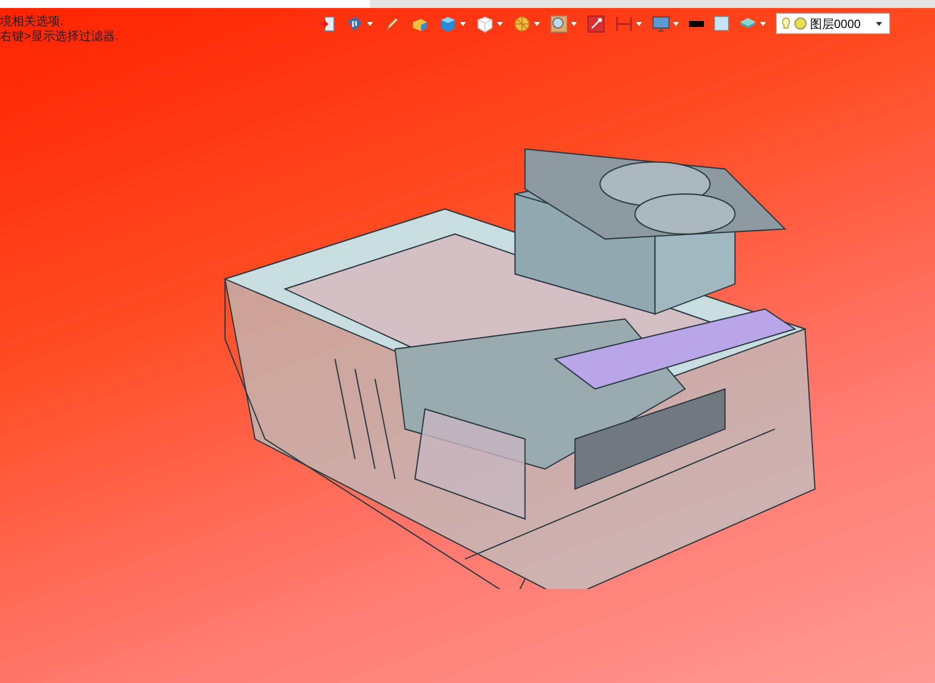 The width and height of the screenshot is (935, 683). I want to click on section-wheel-icon, so click(522, 23).